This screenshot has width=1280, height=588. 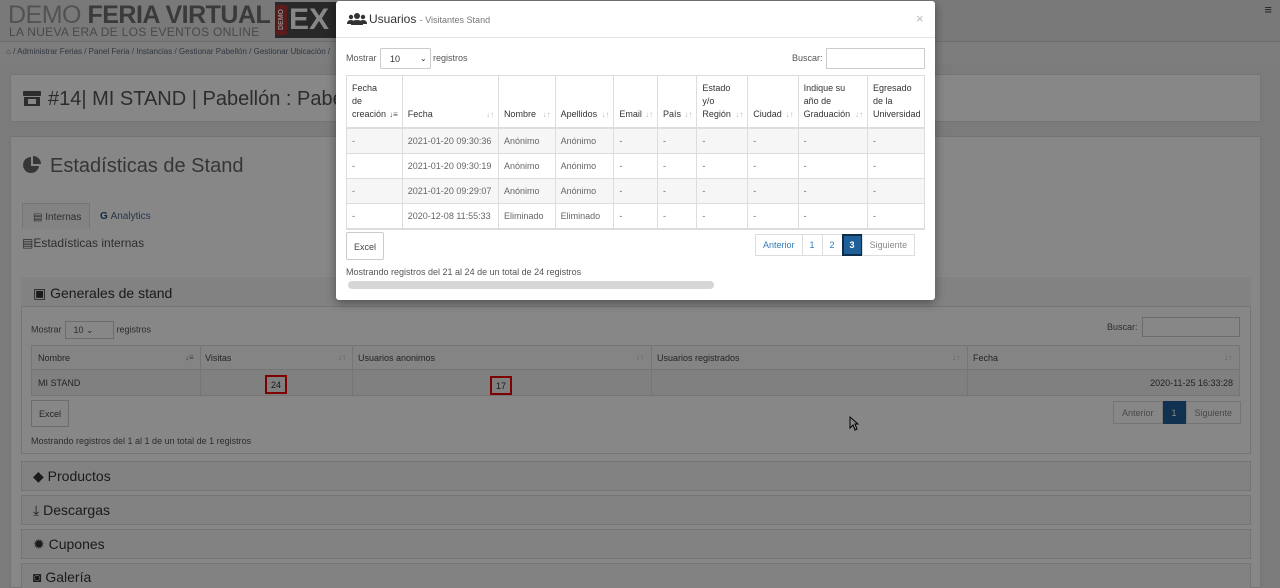 I want to click on col-egresado: Egresado de la Universidad, so click(x=896, y=102).